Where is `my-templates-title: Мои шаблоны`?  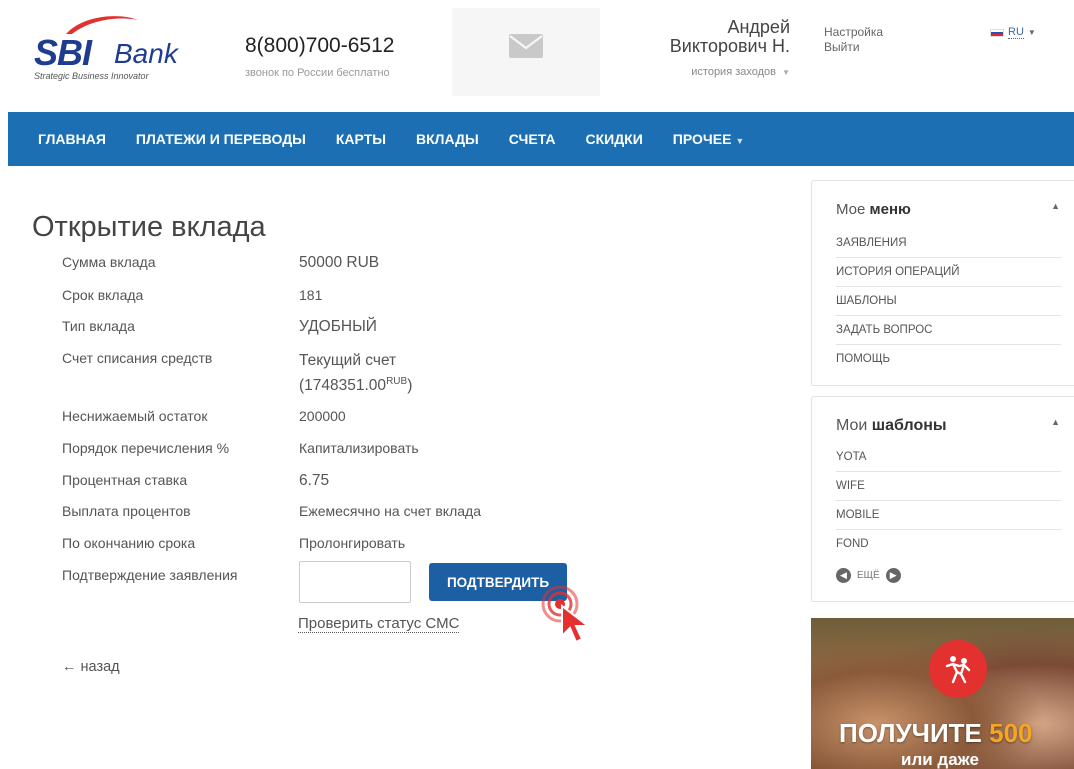
my-templates-title: Мои шаблоны is located at coordinates (891, 426).